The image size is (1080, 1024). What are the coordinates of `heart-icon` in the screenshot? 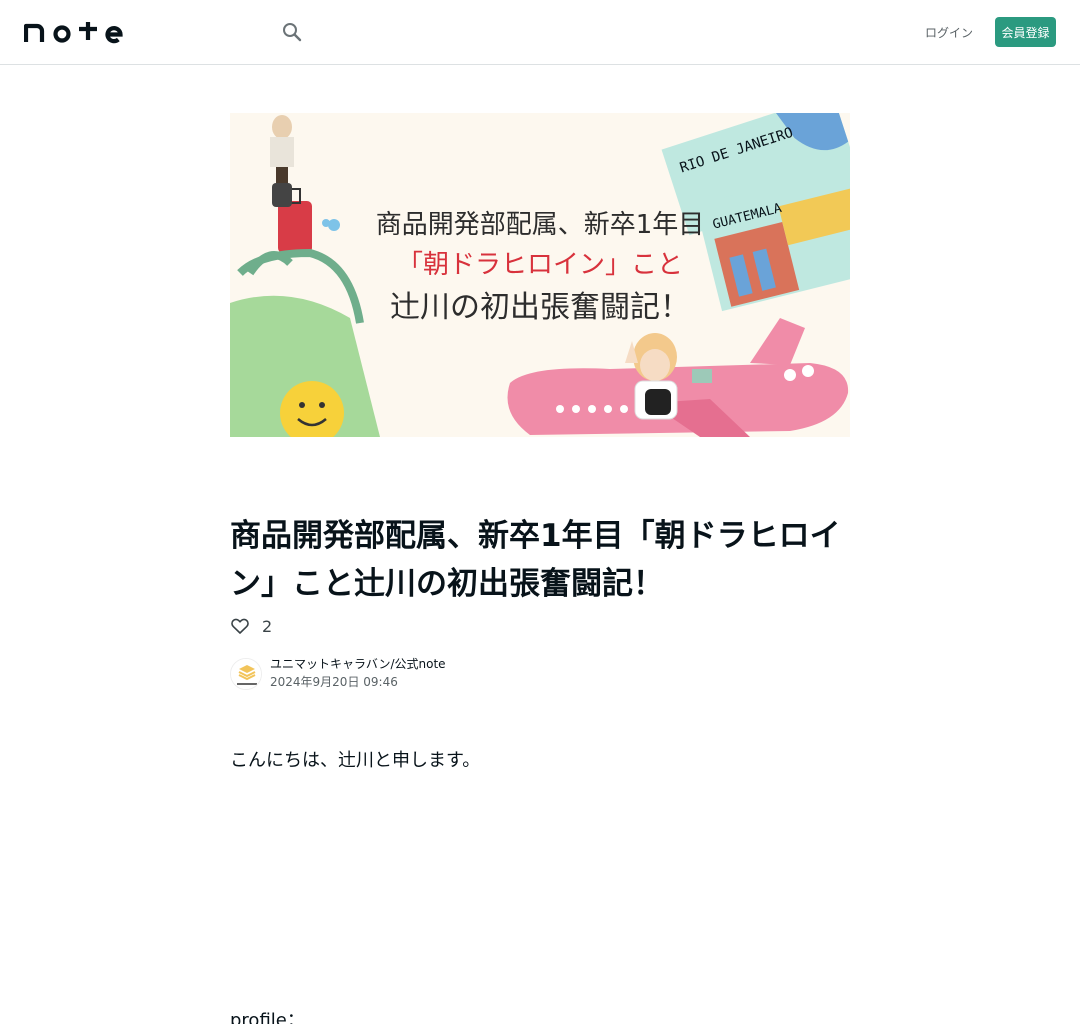 It's located at (240, 626).